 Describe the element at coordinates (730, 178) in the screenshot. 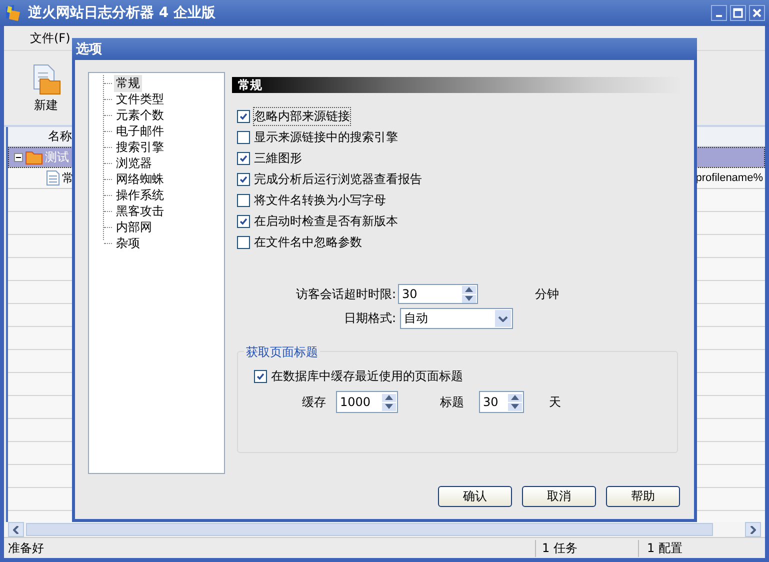

I see `table-cell-text: profilename%` at that location.